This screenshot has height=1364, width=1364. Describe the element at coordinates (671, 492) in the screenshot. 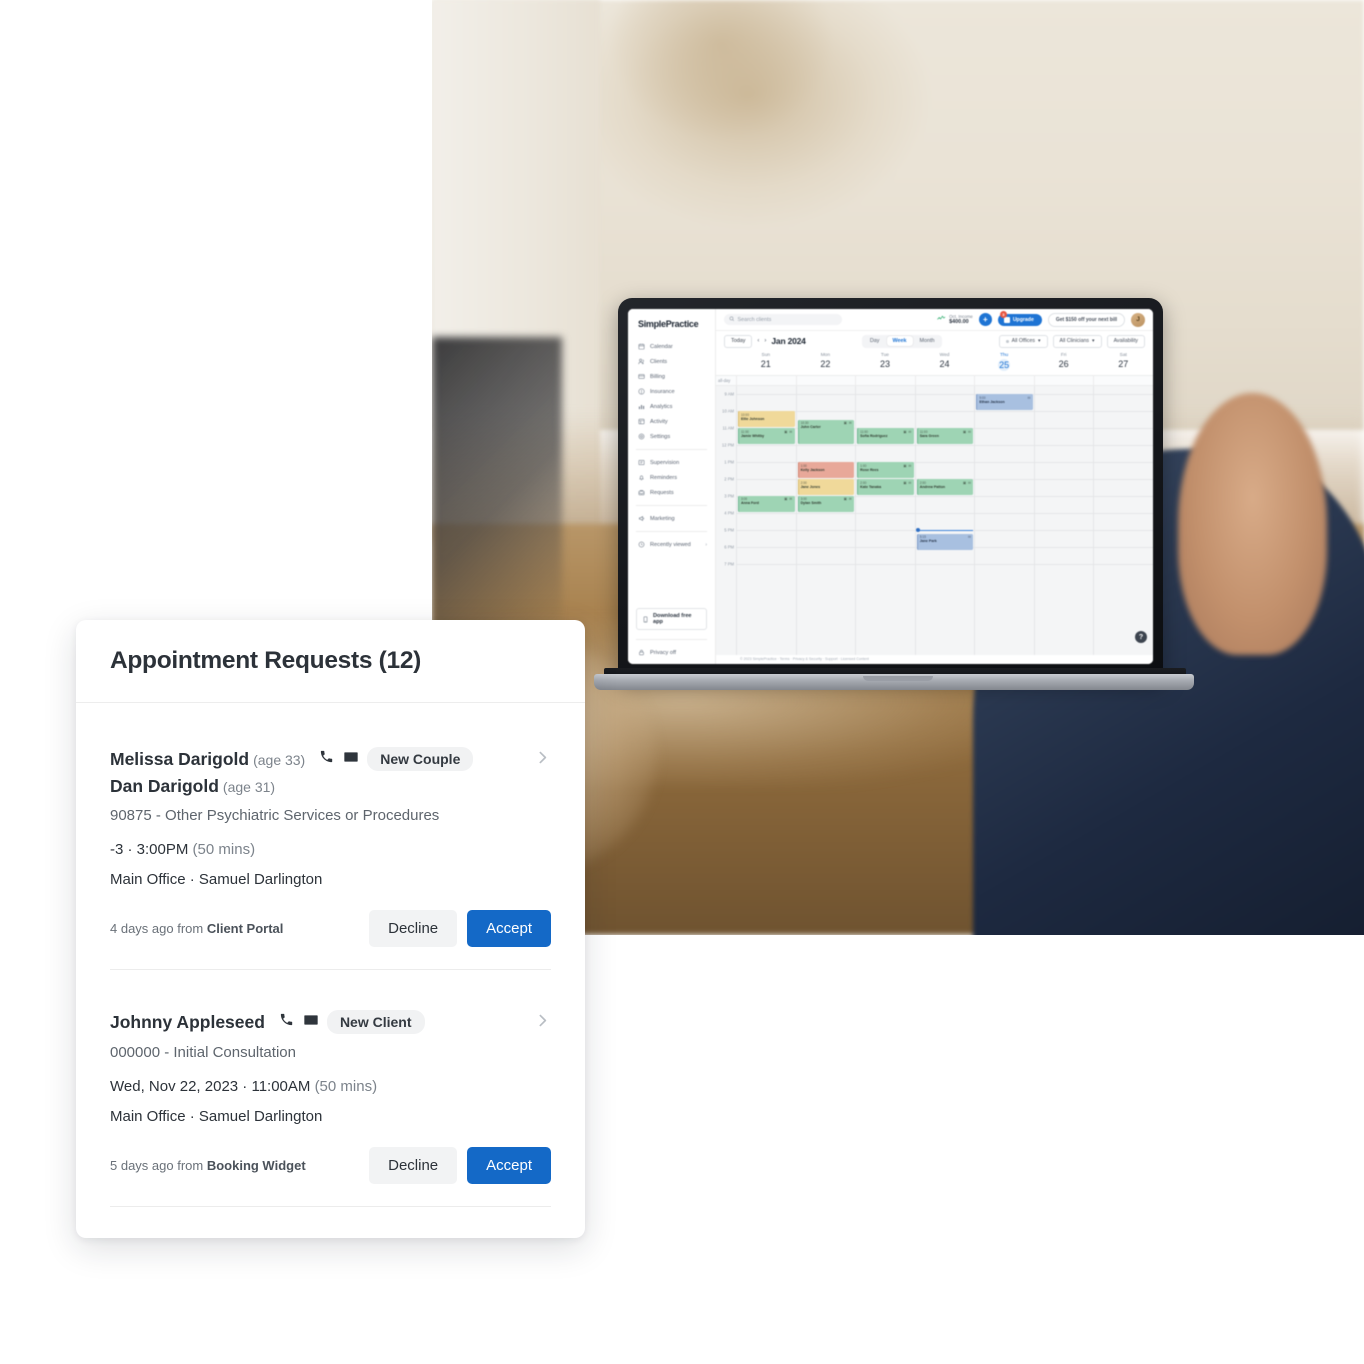

I see `sidebar-item-requests: Requests` at that location.